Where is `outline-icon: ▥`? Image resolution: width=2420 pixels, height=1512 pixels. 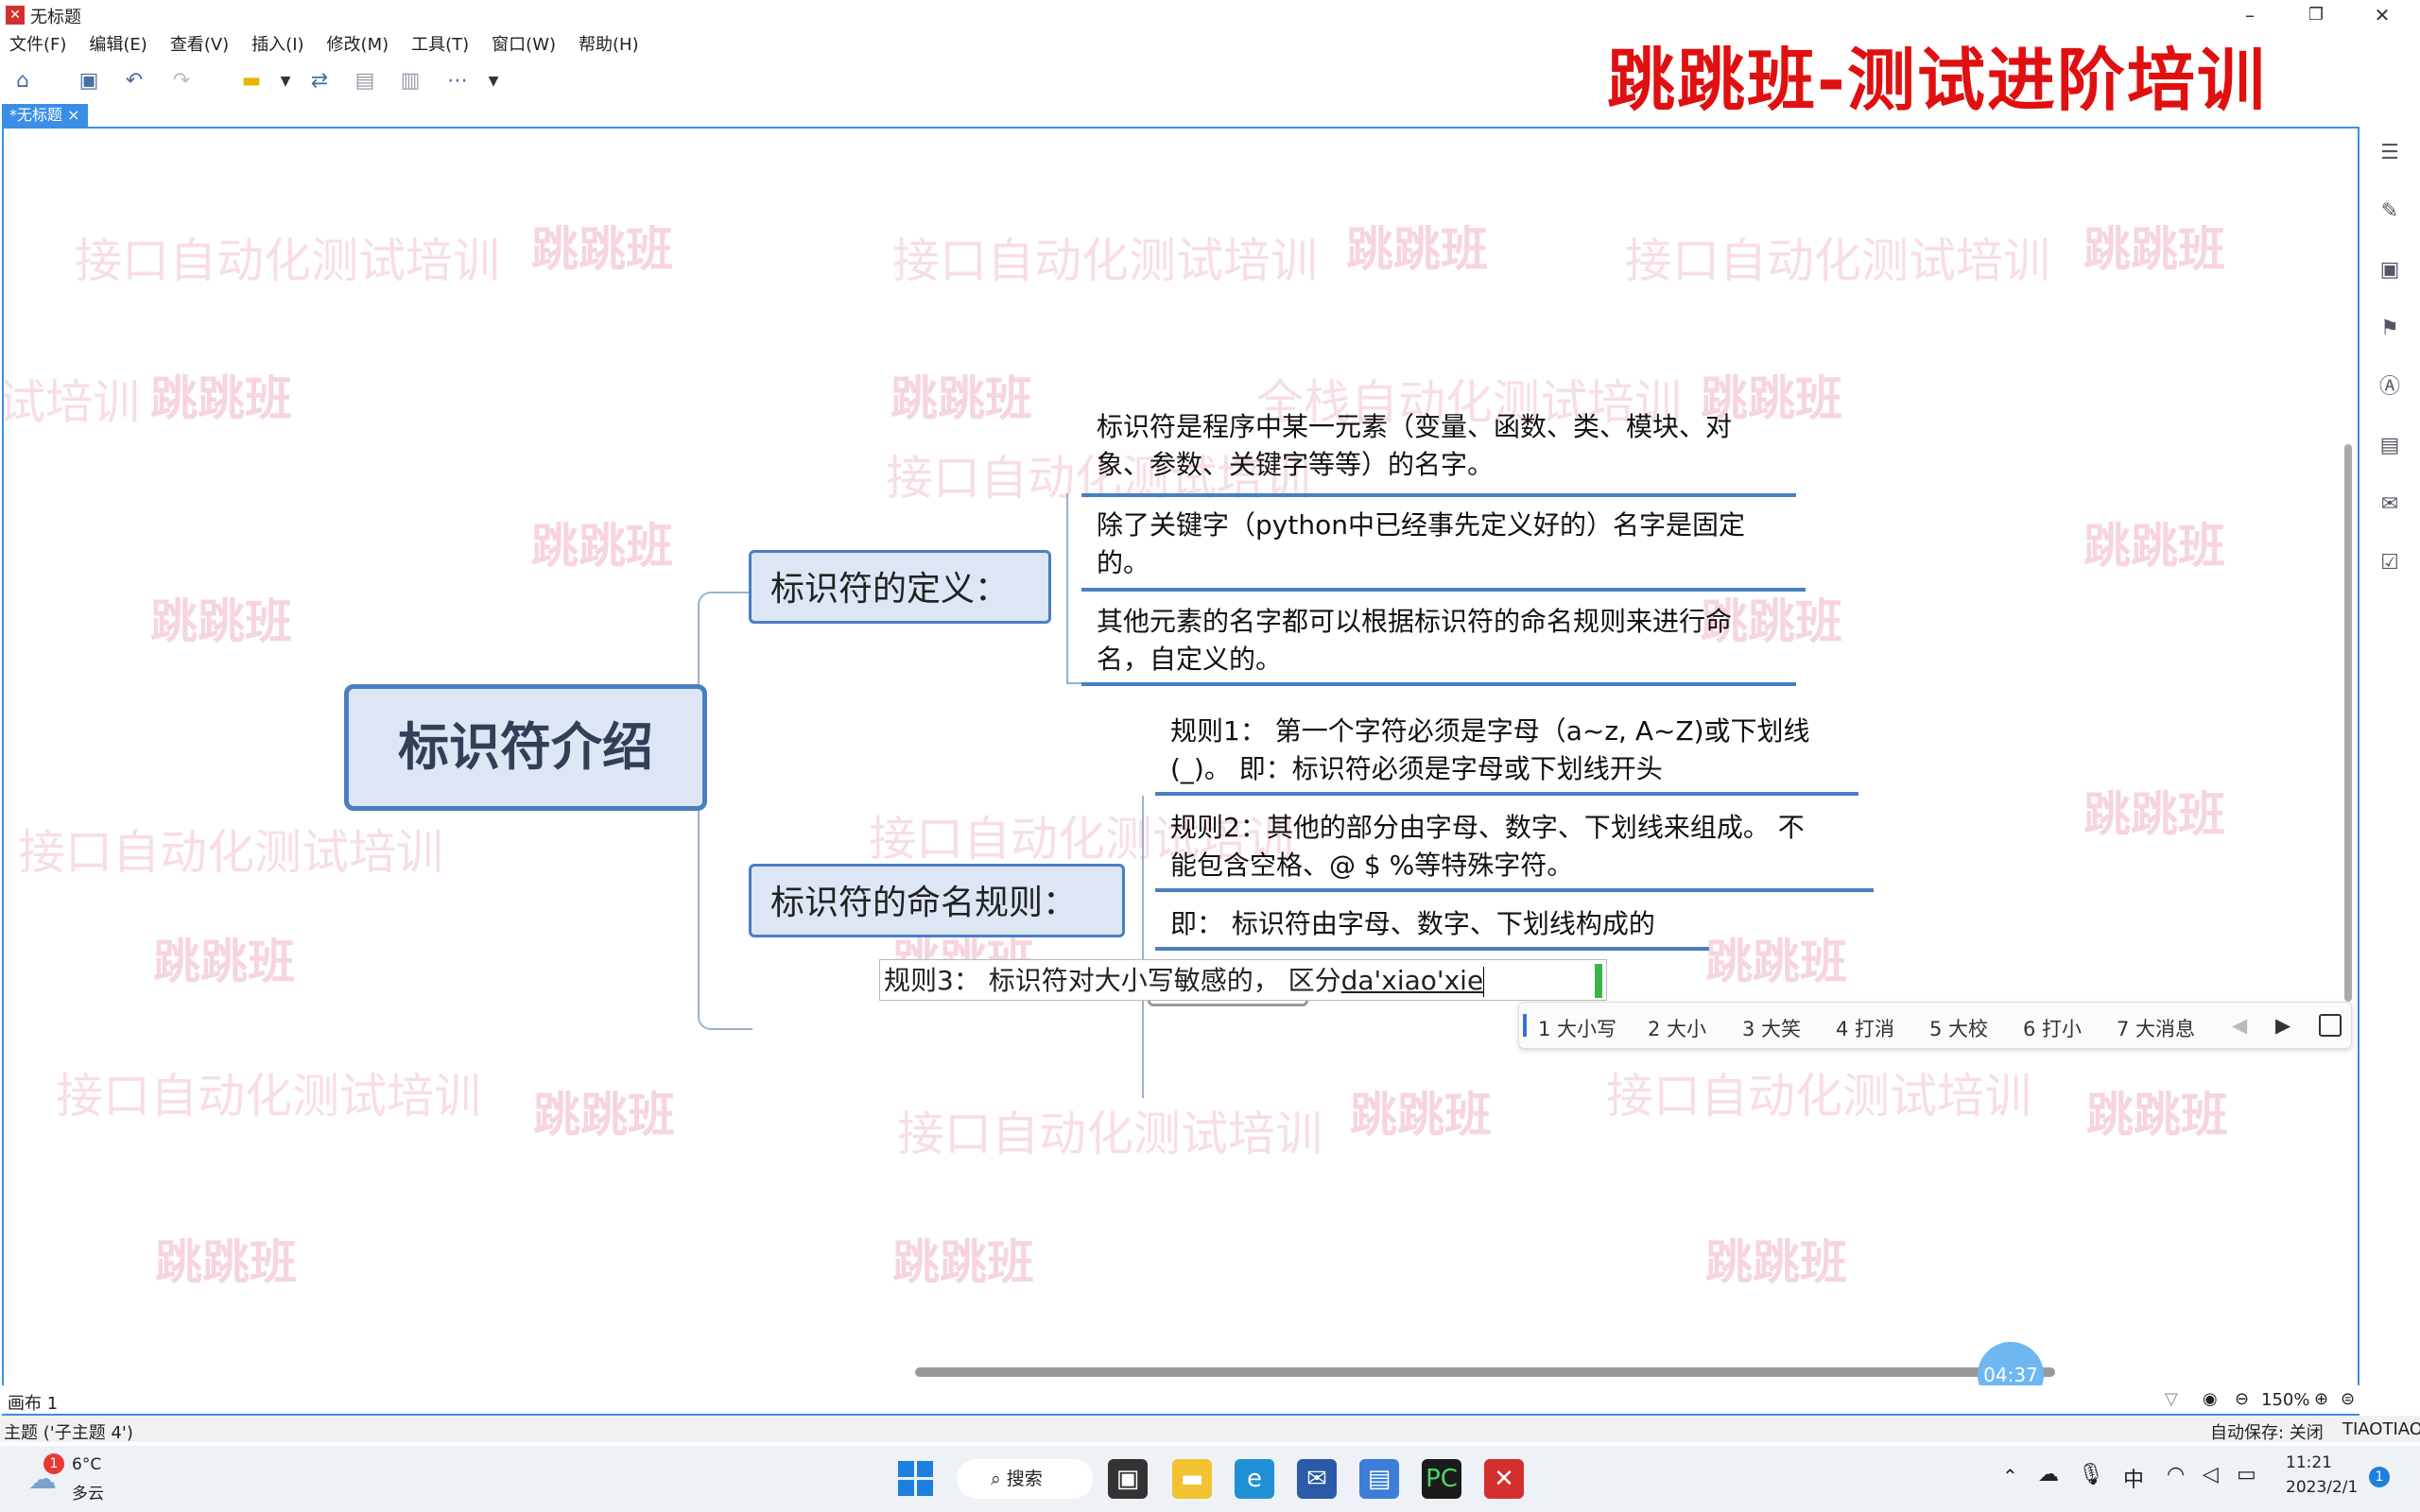
outline-icon: ▥ is located at coordinates (410, 81).